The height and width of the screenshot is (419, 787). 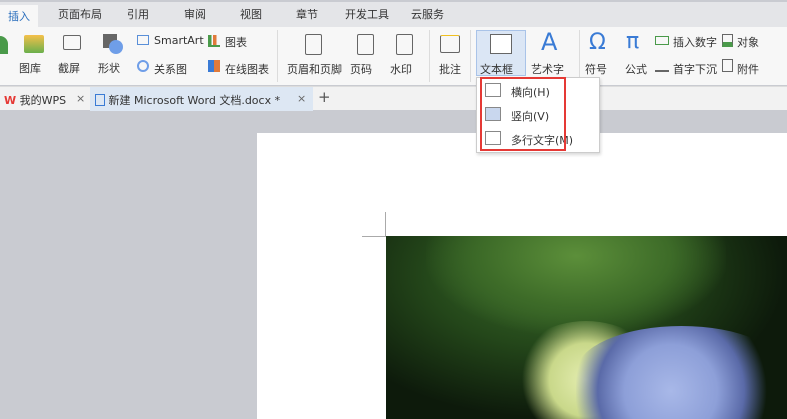 I want to click on menu-tab-bar: 插入 页面布局 引用 审阅 视图 章节 开发工具 云服务, so click(x=393, y=14).